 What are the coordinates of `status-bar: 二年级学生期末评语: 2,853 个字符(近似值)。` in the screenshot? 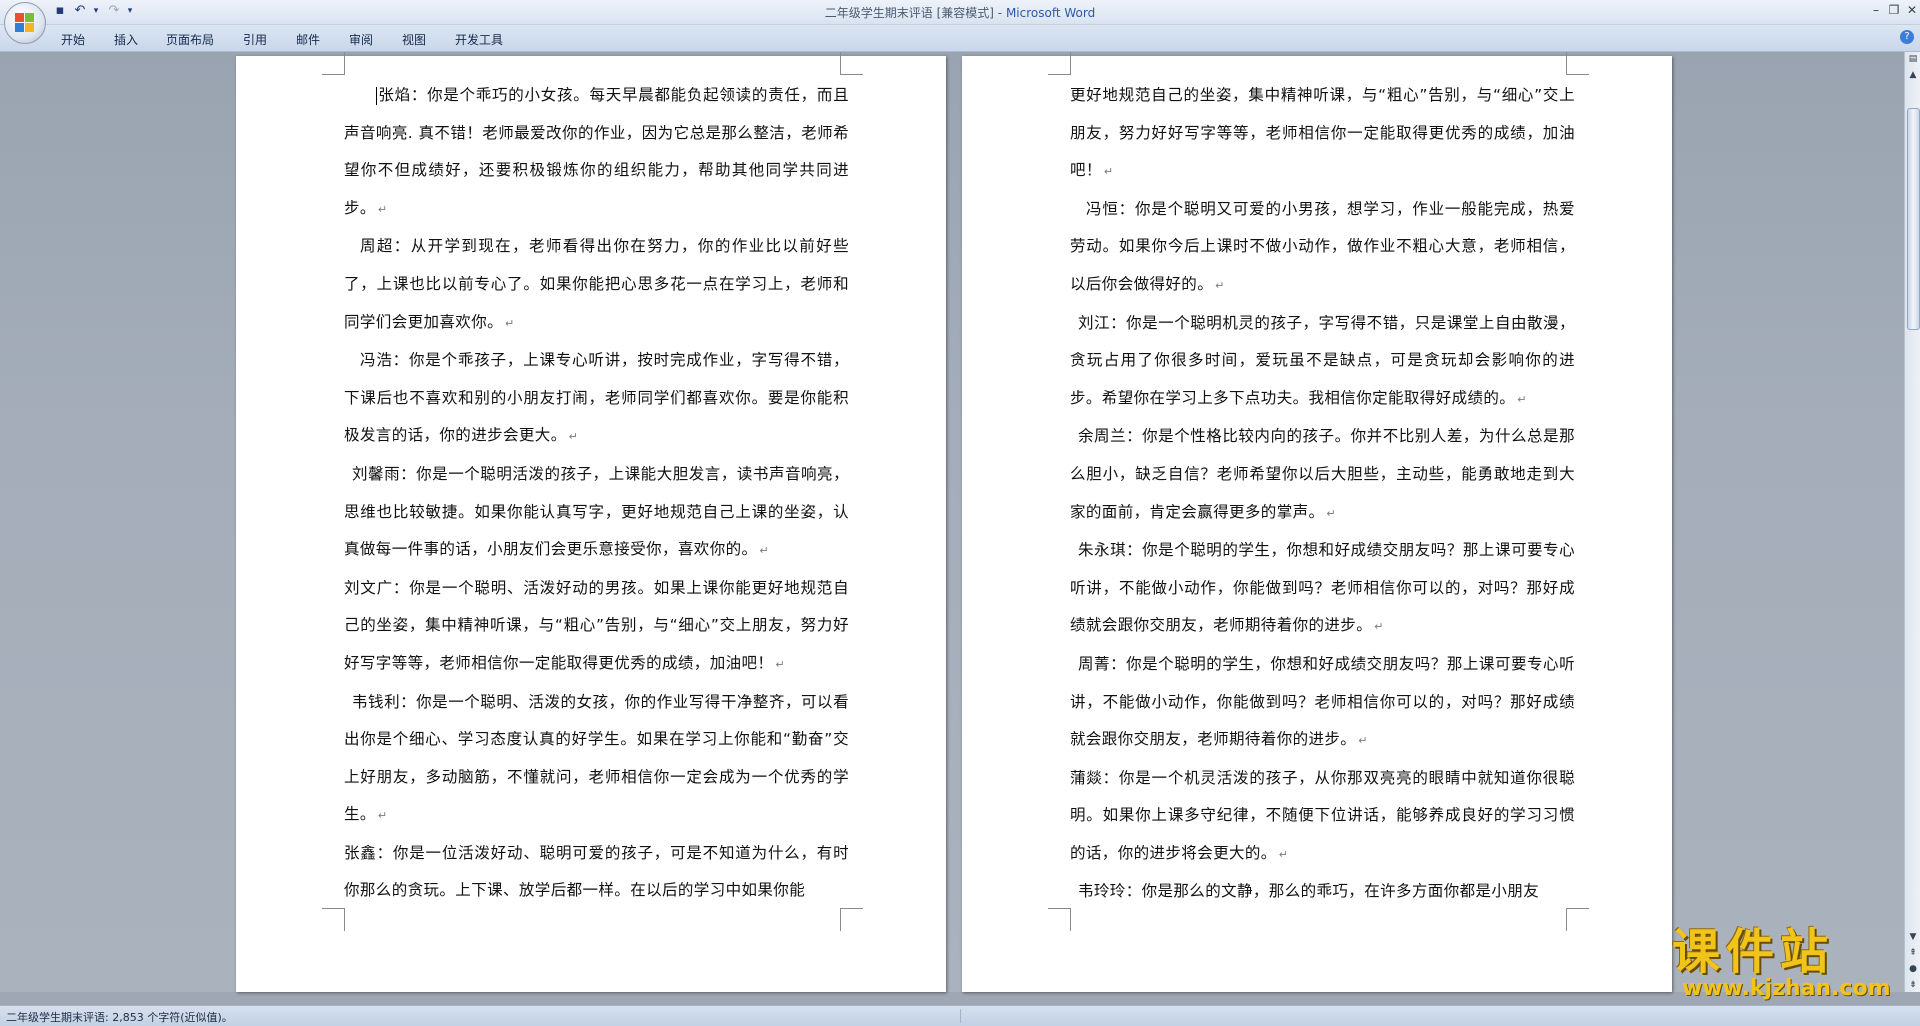 It's located at (960, 1015).